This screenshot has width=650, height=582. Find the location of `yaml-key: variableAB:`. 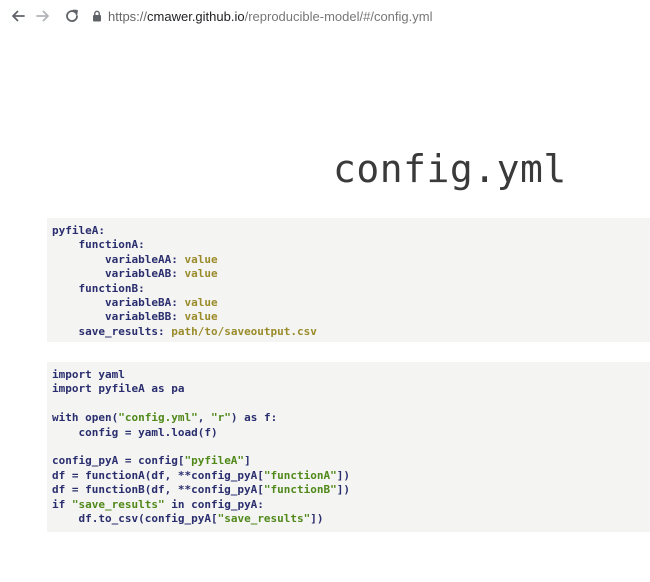

yaml-key: variableAB: is located at coordinates (115, 274).